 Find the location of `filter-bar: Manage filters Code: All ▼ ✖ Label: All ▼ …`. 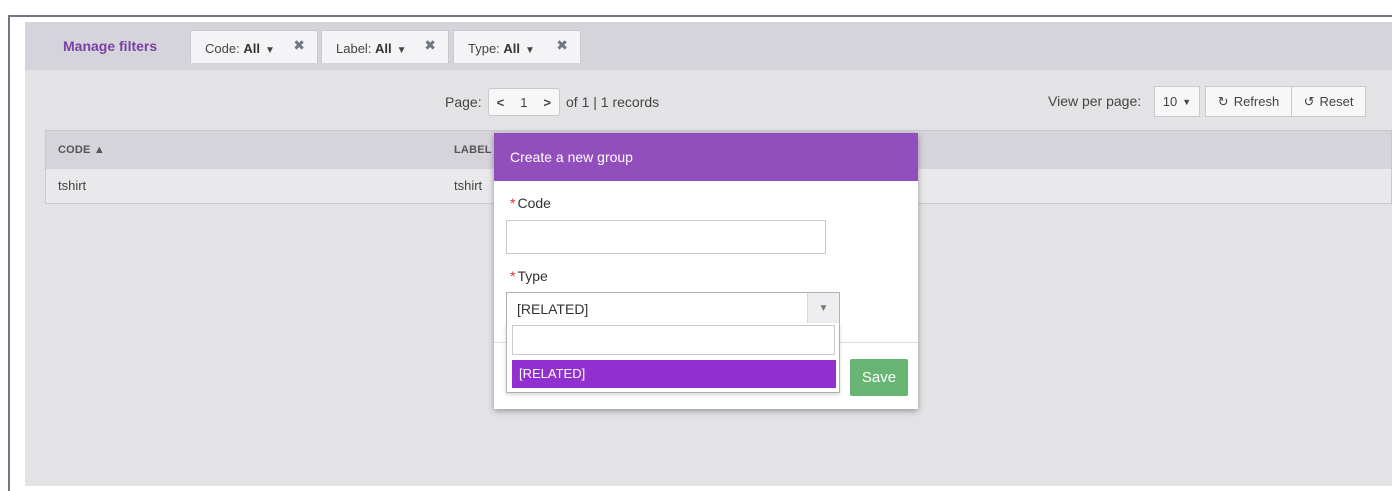

filter-bar: Manage filters Code: All ▼ ✖ Label: All ▼ … is located at coordinates (708, 46).